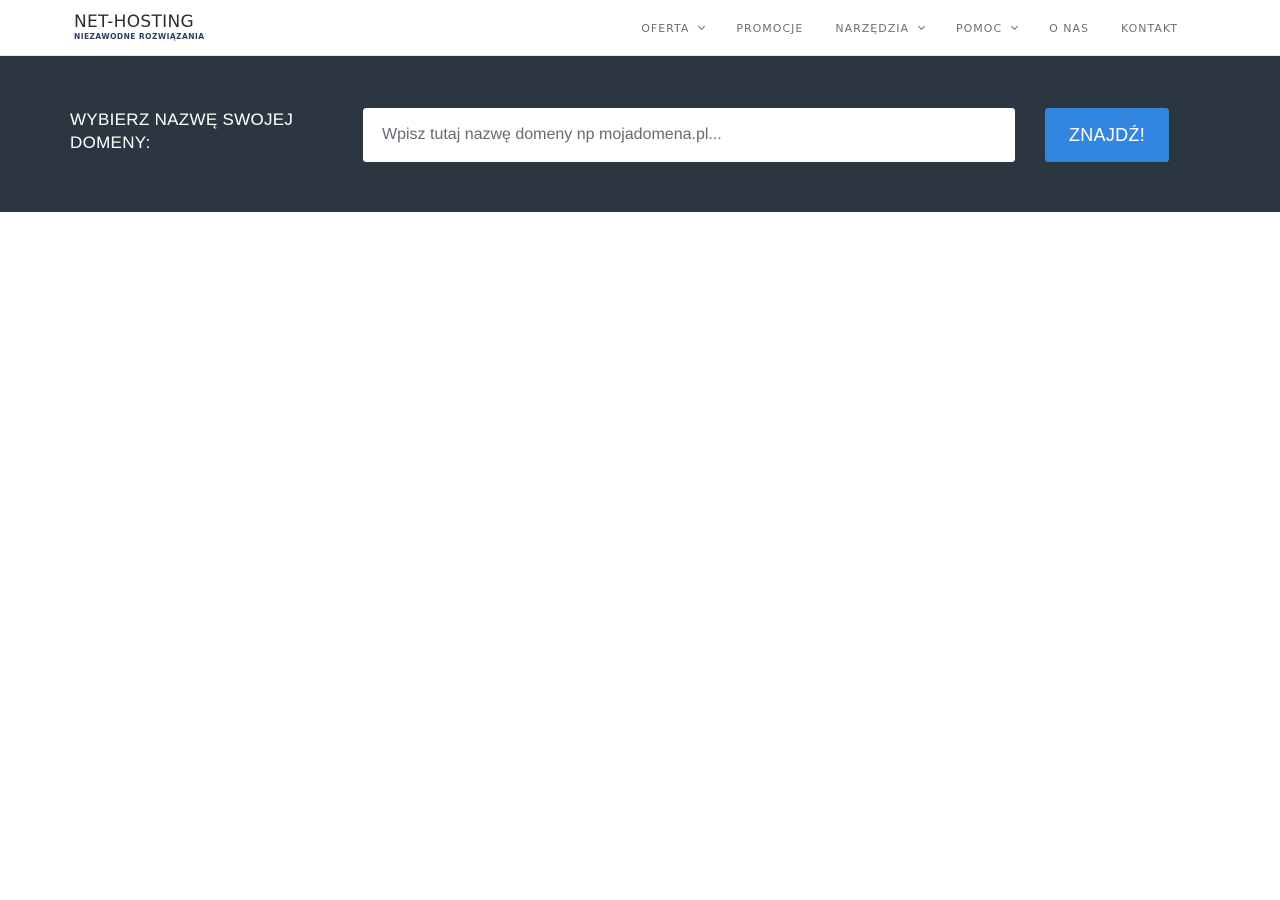 The height and width of the screenshot is (900, 1280). I want to click on nav-item-label: POMOC, so click(979, 28).